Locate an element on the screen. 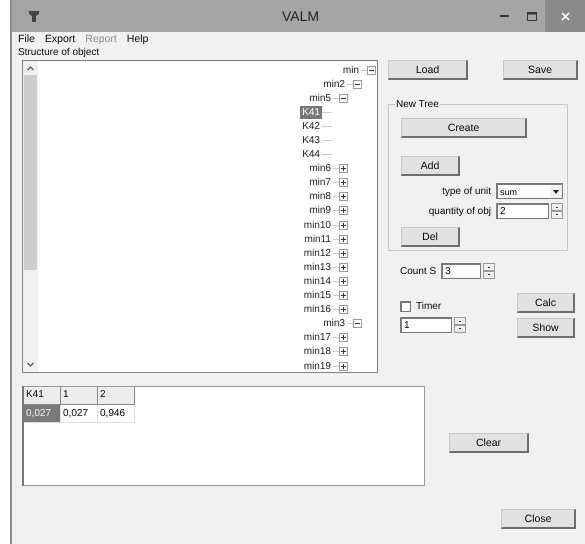 The height and width of the screenshot is (544, 585). table-cell: 0,946 is located at coordinates (116, 414).